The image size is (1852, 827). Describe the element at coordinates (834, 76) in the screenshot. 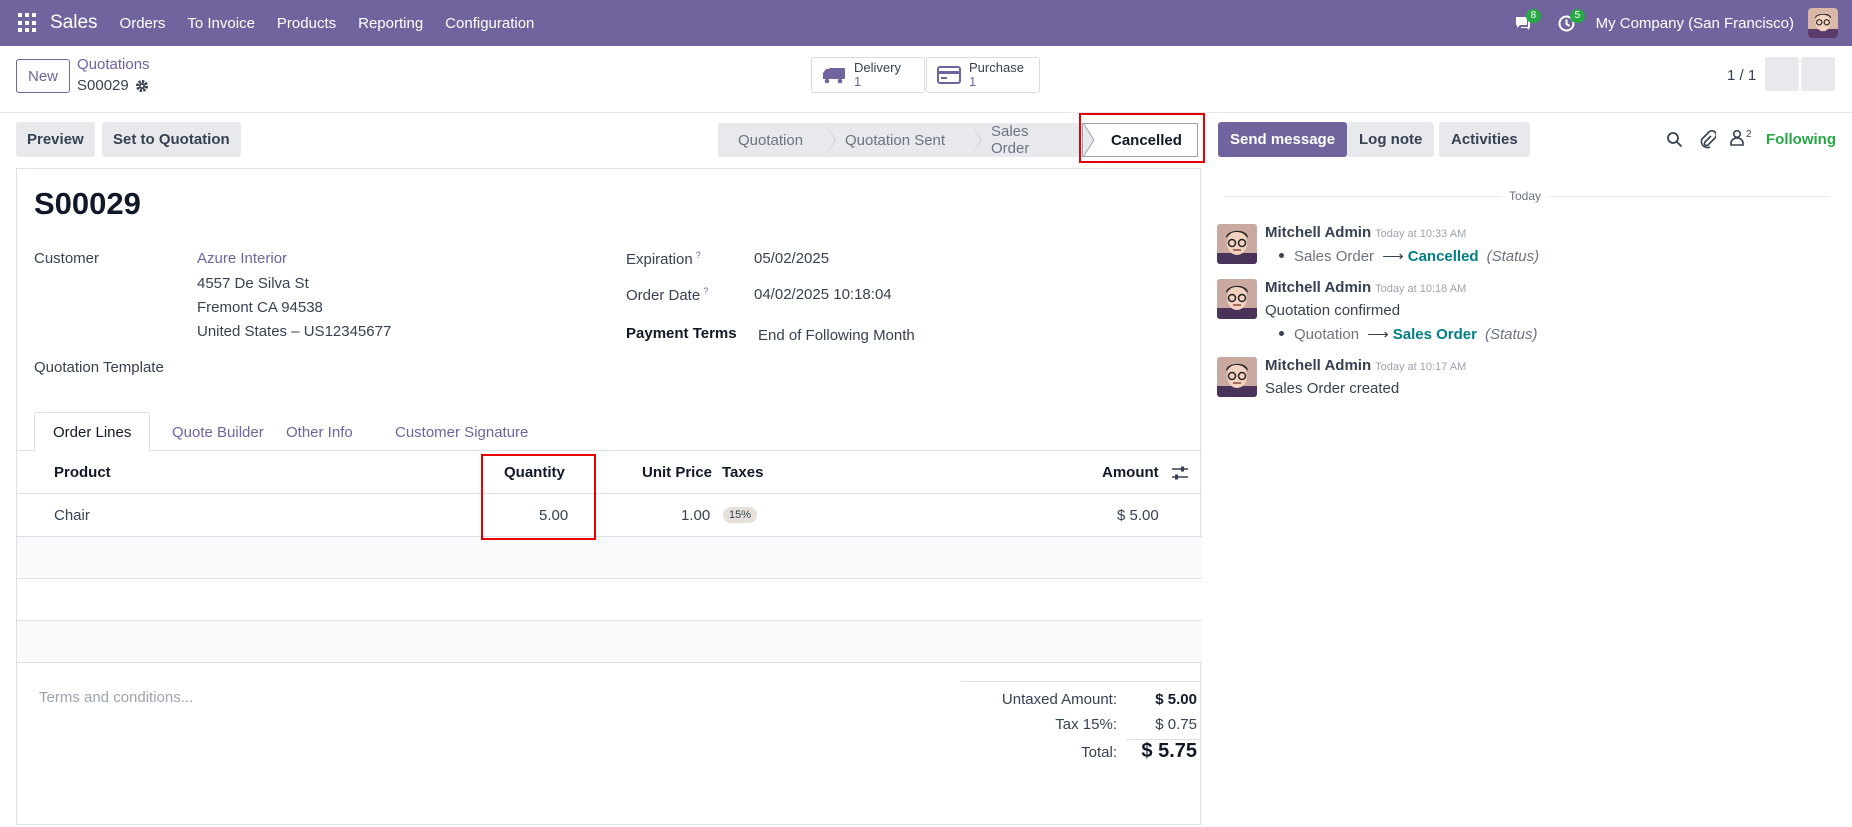

I see `truck-icon` at that location.